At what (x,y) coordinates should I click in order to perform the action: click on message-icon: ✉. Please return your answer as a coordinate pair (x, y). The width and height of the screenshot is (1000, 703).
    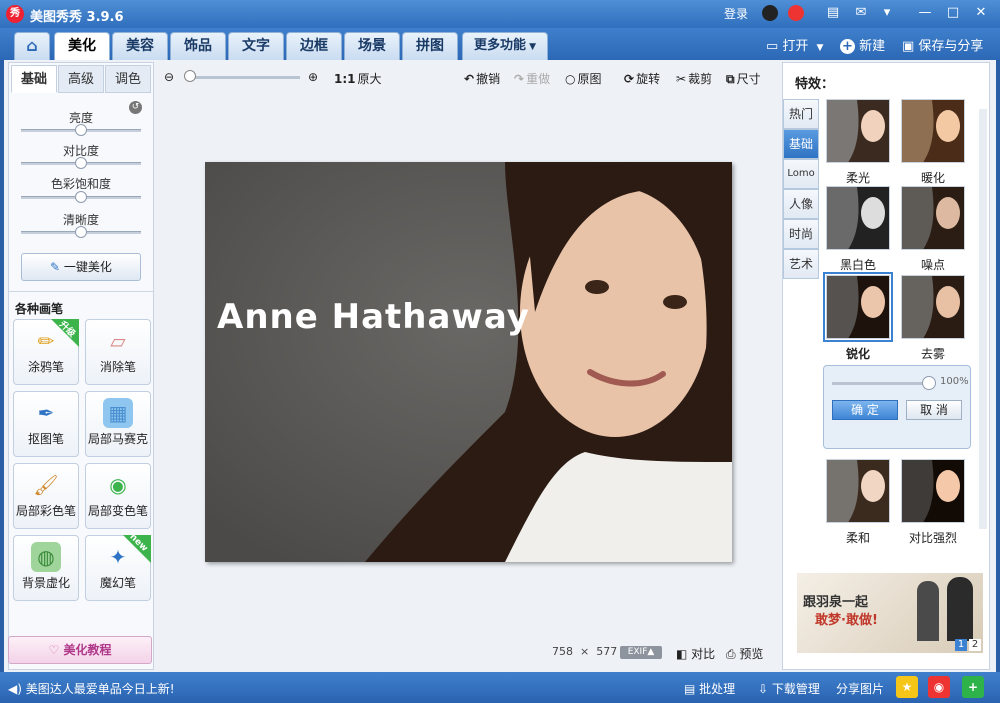
    Looking at the image, I should click on (861, 13).